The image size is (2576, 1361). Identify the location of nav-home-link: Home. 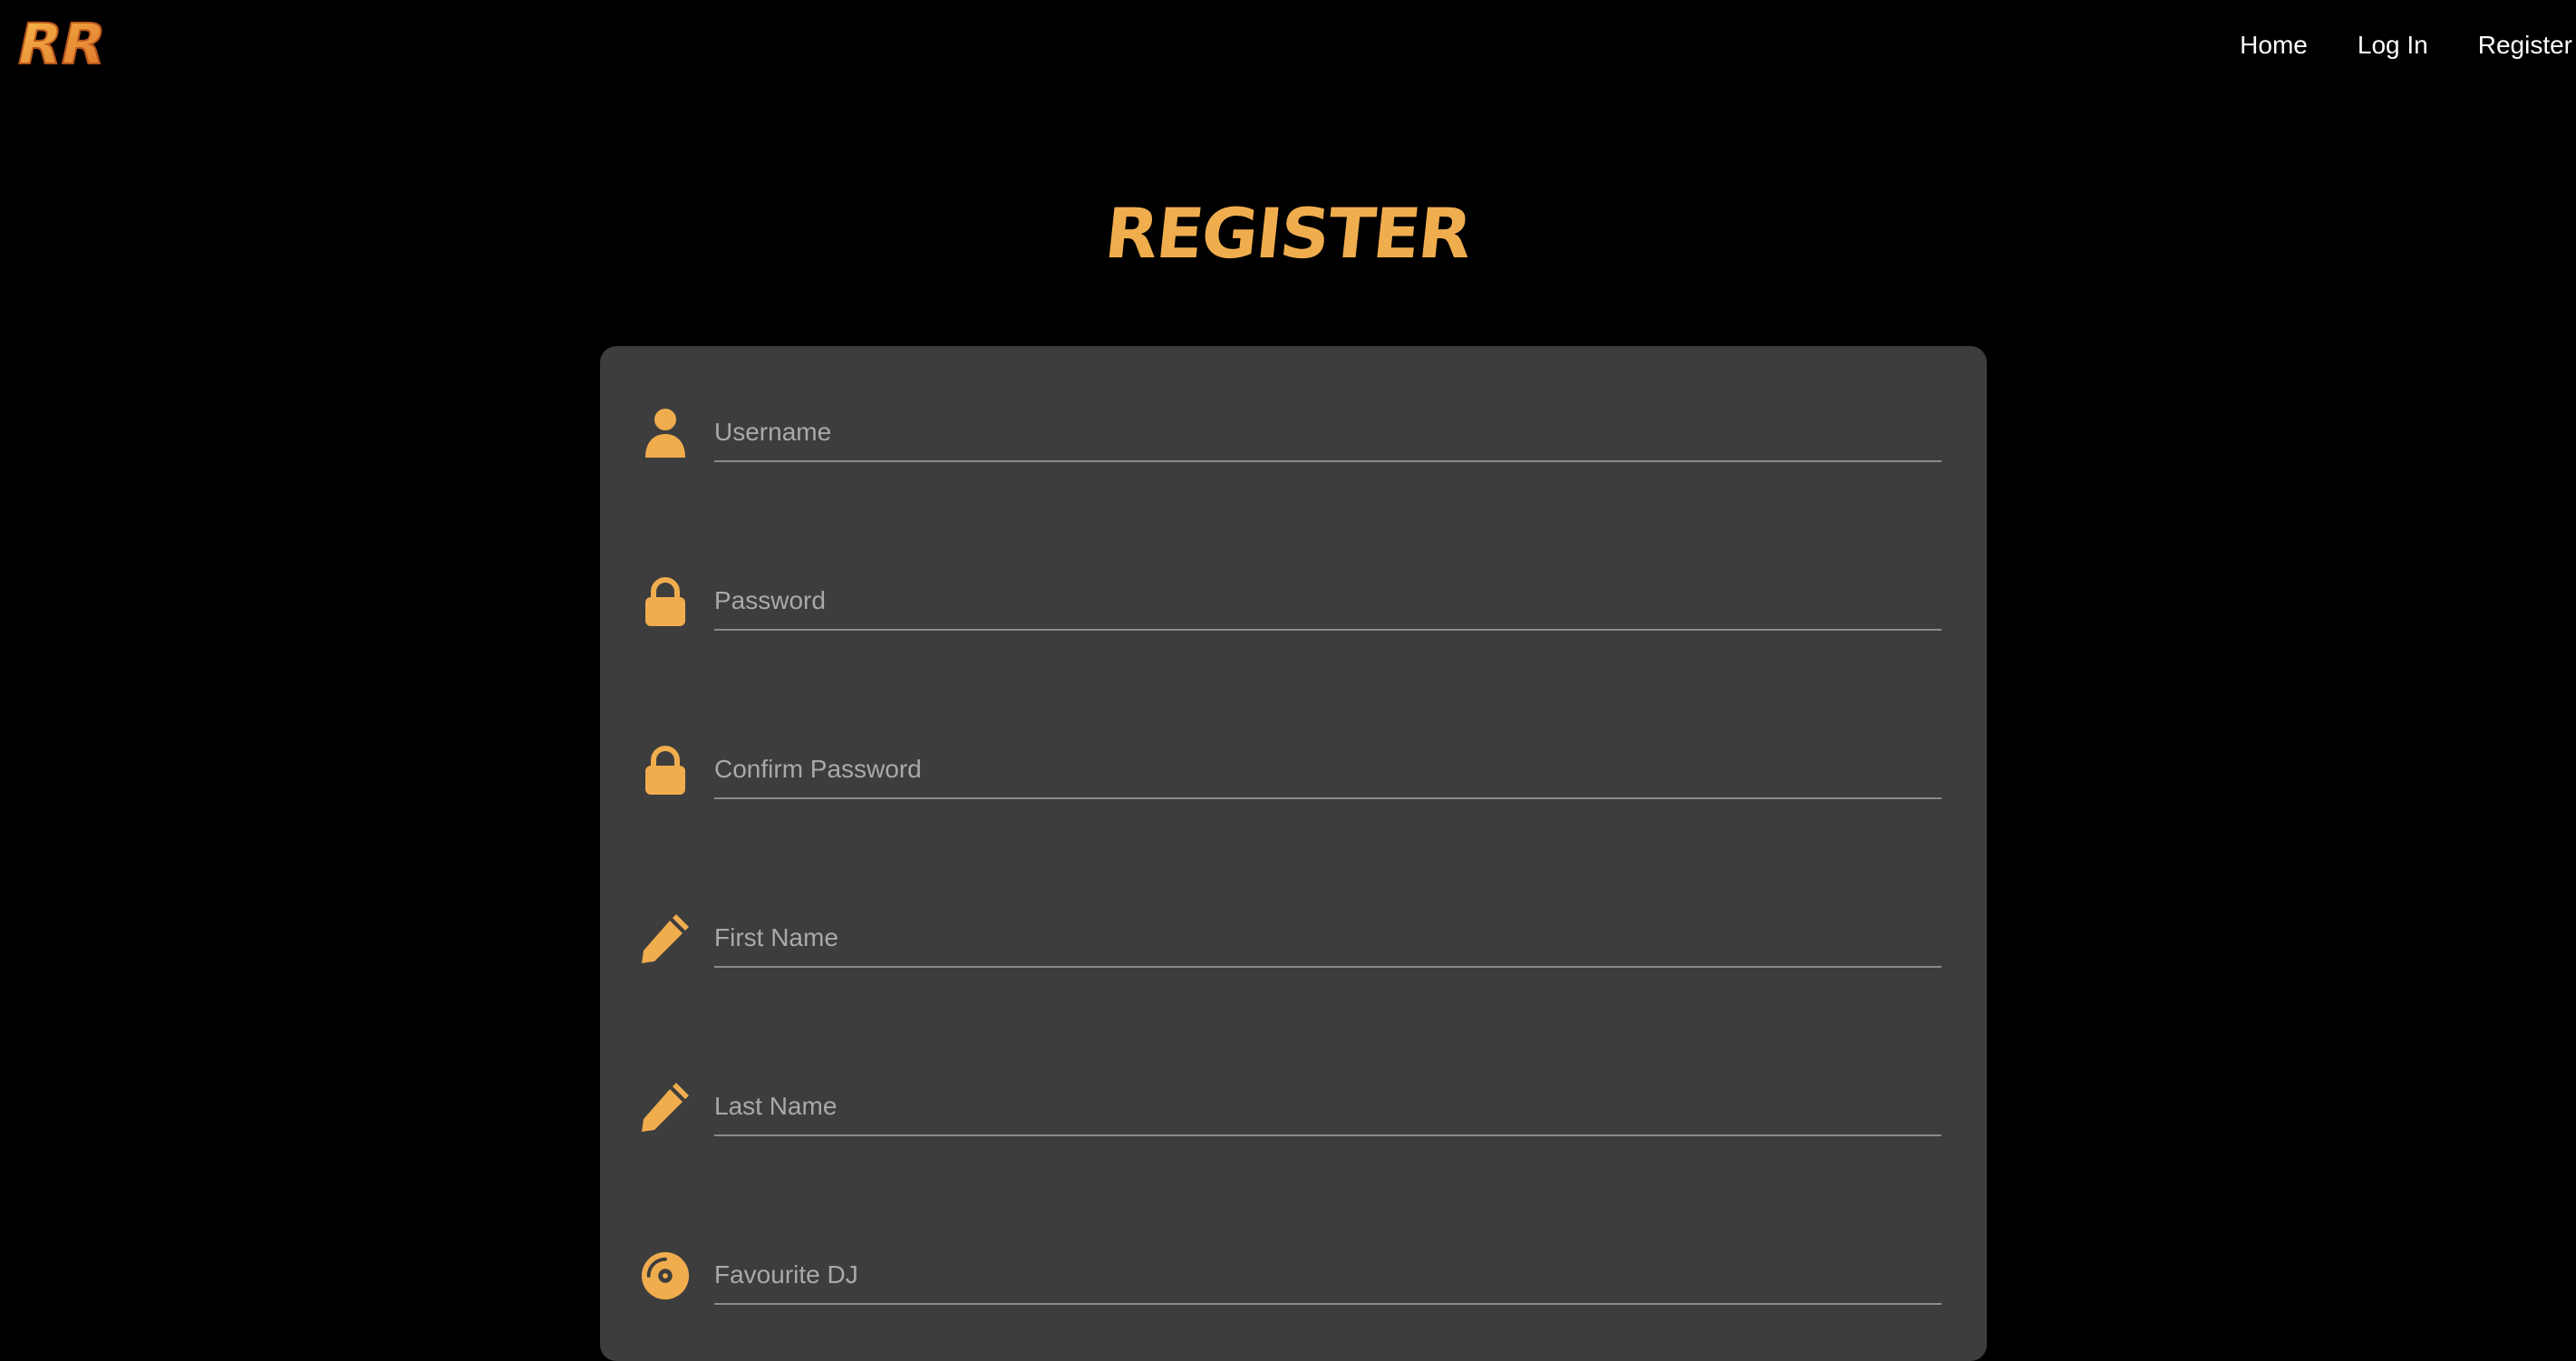
(2274, 45).